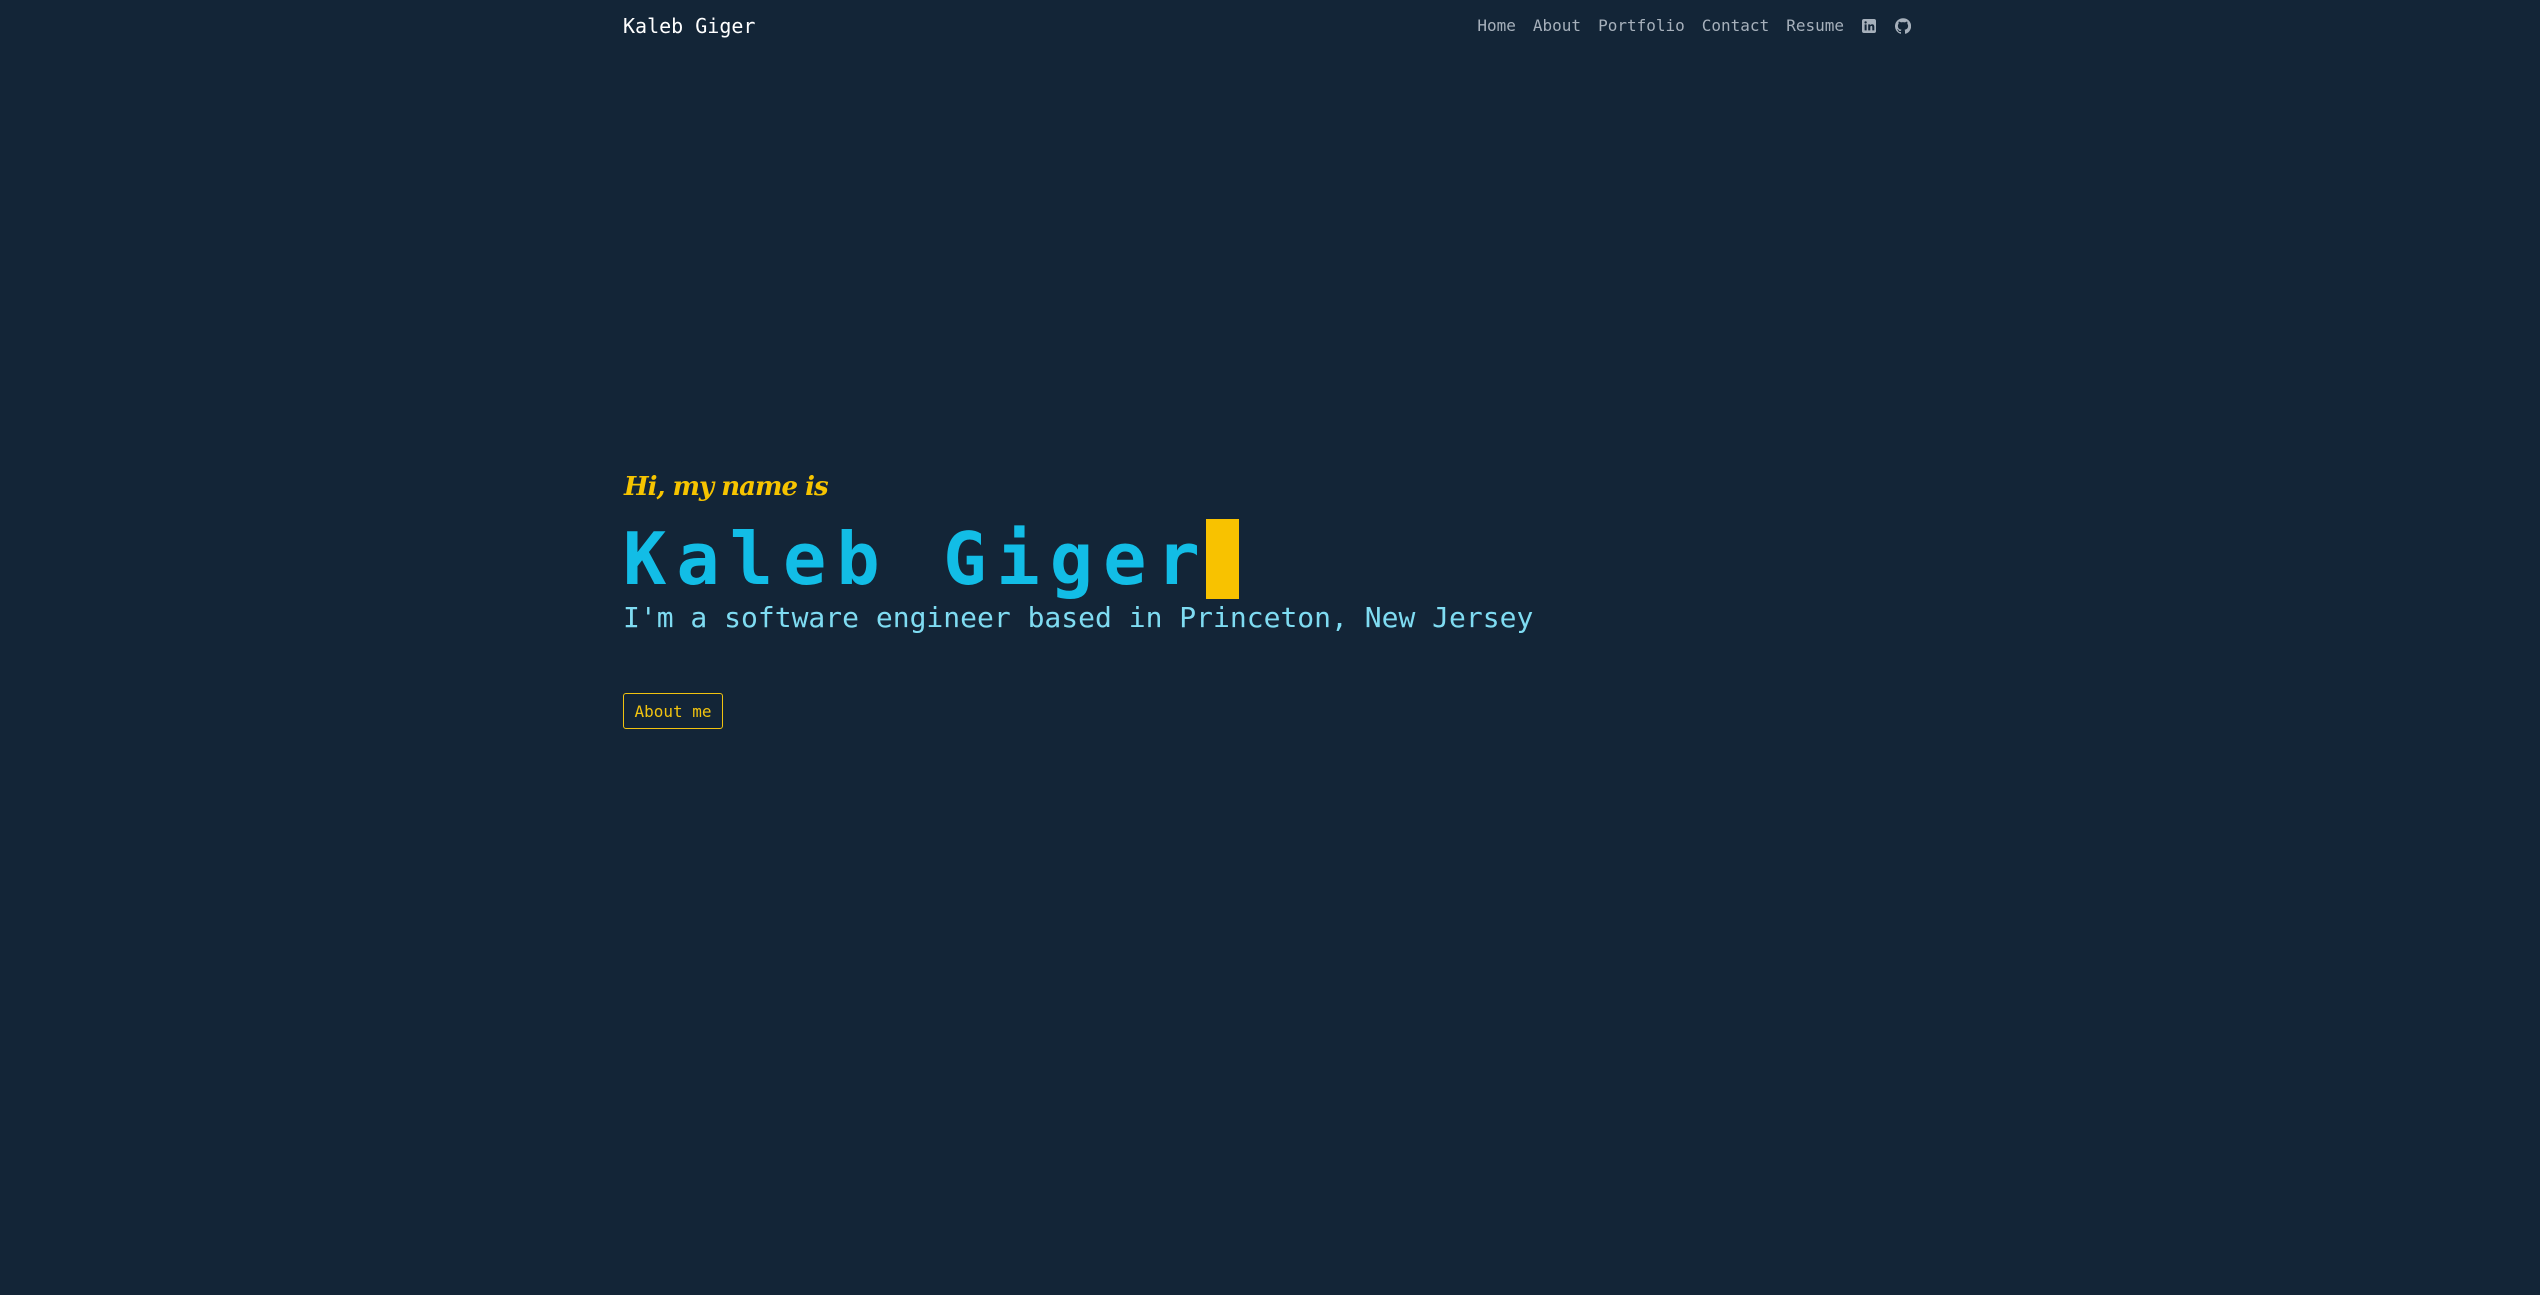 The width and height of the screenshot is (2540, 1295). What do you see at coordinates (1903, 26) in the screenshot?
I see `github-icon` at bounding box center [1903, 26].